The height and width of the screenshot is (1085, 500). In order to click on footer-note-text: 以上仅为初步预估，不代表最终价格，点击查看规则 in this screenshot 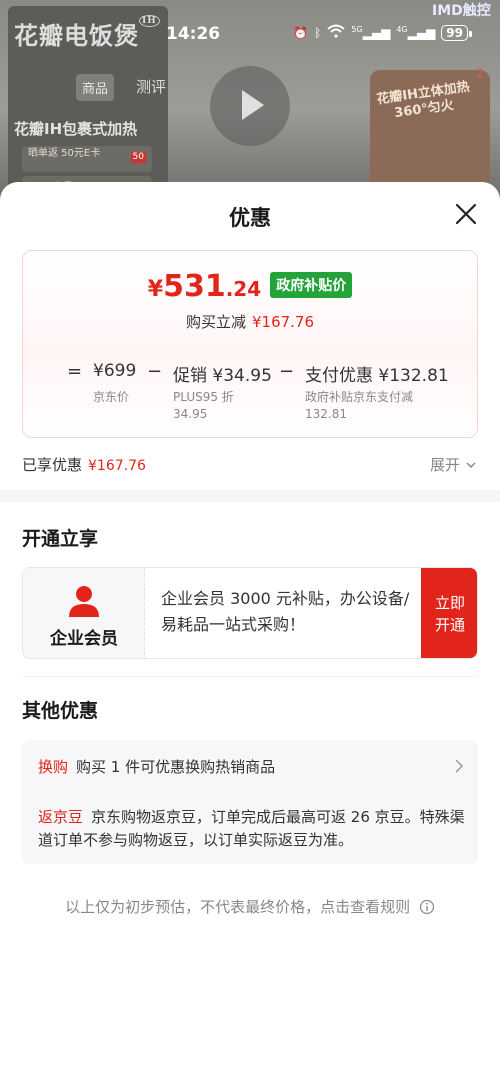, I will do `click(238, 907)`.